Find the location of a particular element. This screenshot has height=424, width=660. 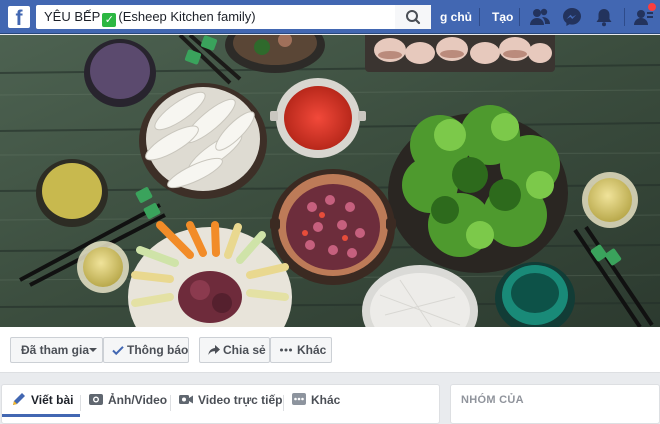

checkmark-icon is located at coordinates (118, 351).